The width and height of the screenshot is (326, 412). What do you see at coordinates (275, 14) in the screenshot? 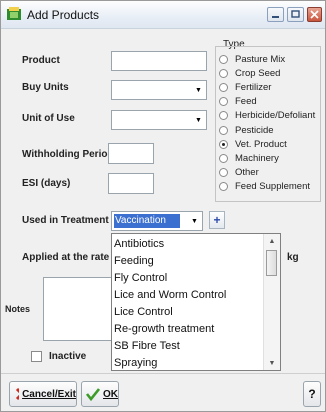
I see `minimize-button` at bounding box center [275, 14].